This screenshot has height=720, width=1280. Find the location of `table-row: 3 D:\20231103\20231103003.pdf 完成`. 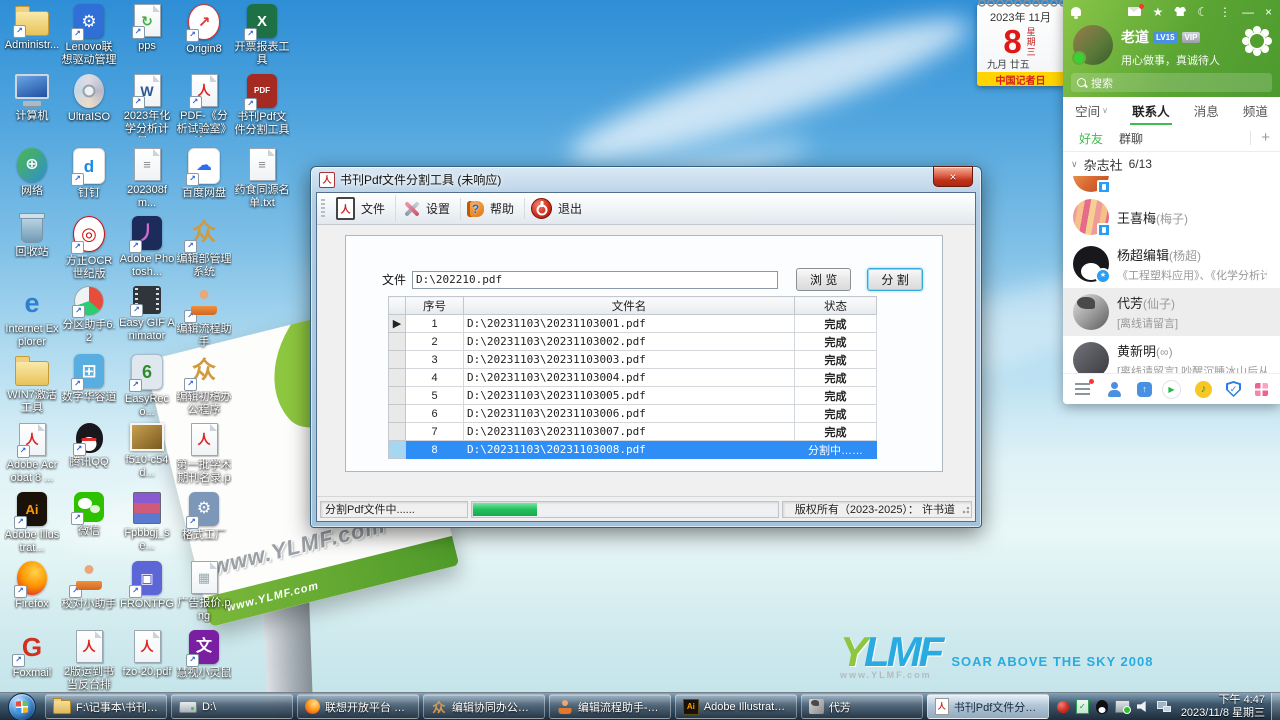

table-row: 3 D:\20231103\20231103003.pdf 完成 is located at coordinates (632, 359).